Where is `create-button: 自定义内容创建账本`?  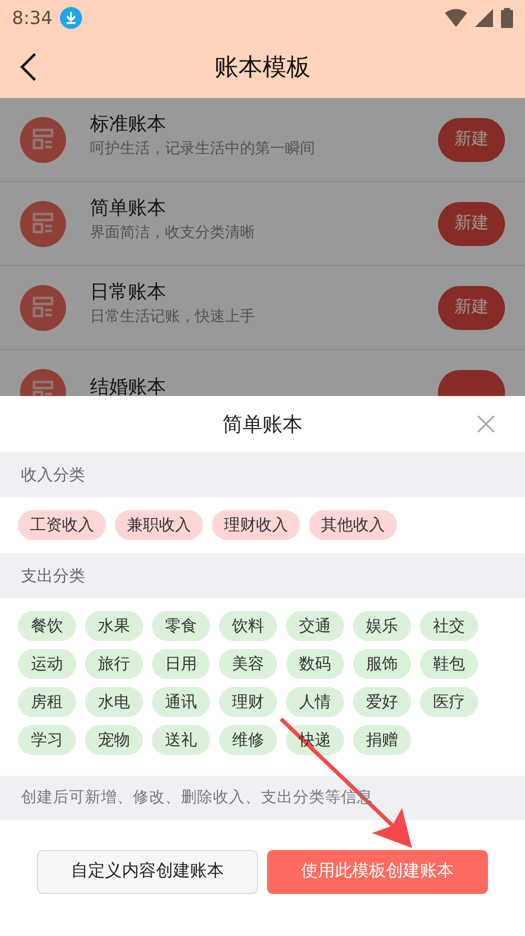 create-button: 自定义内容创建账本 is located at coordinates (147, 872).